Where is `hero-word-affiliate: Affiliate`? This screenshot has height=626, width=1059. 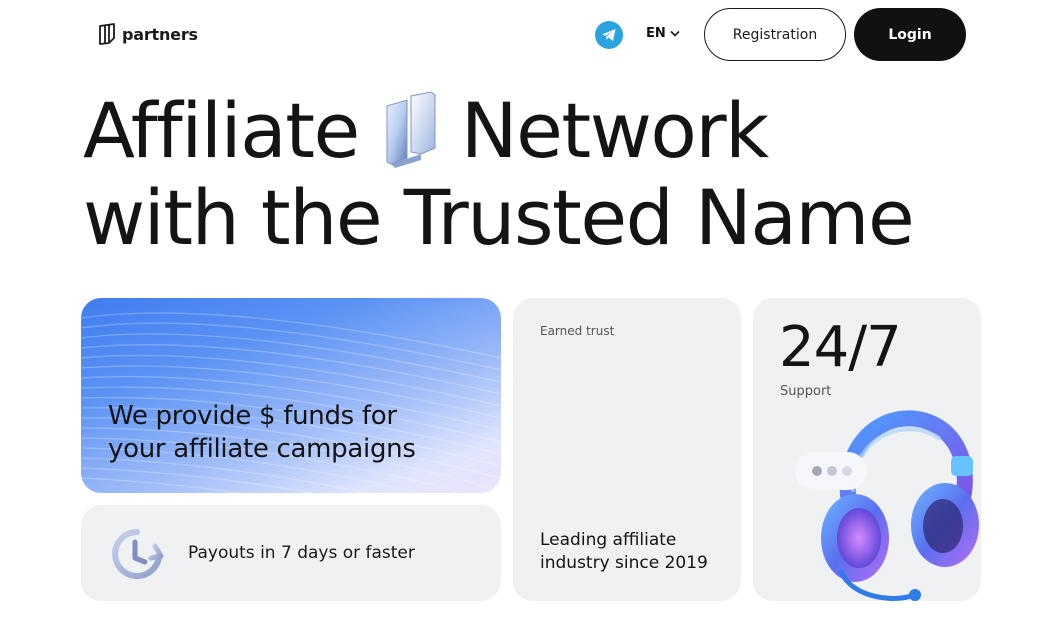 hero-word-affiliate: Affiliate is located at coordinates (221, 130).